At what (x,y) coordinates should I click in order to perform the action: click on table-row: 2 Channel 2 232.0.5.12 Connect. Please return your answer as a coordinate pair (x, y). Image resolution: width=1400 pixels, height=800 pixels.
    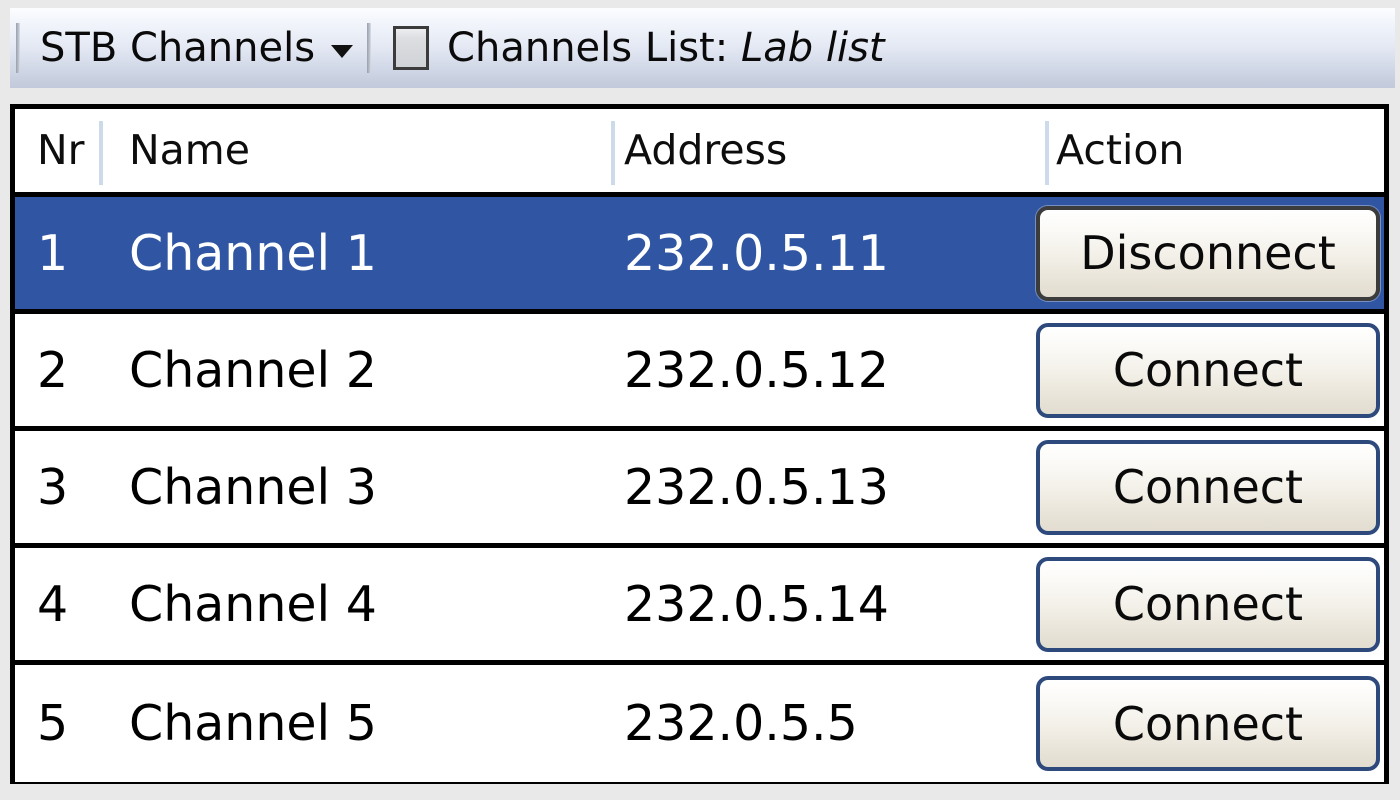
    Looking at the image, I should click on (699, 372).